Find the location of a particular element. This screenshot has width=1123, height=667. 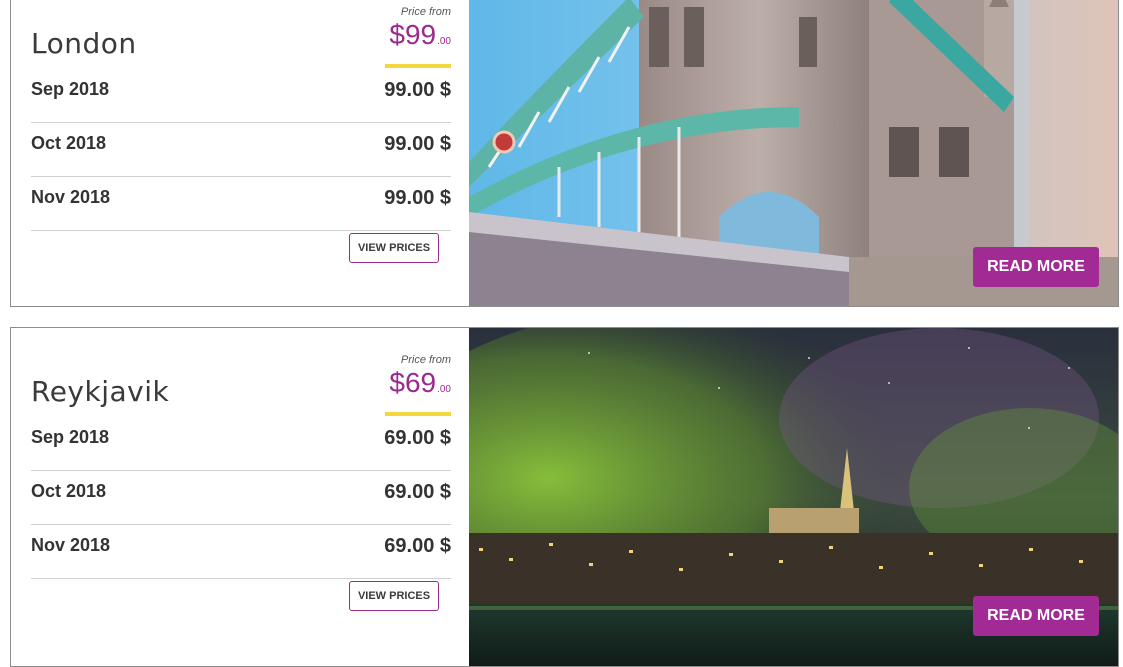

list-item: Nov 2018 69.00 $ is located at coordinates (241, 552).